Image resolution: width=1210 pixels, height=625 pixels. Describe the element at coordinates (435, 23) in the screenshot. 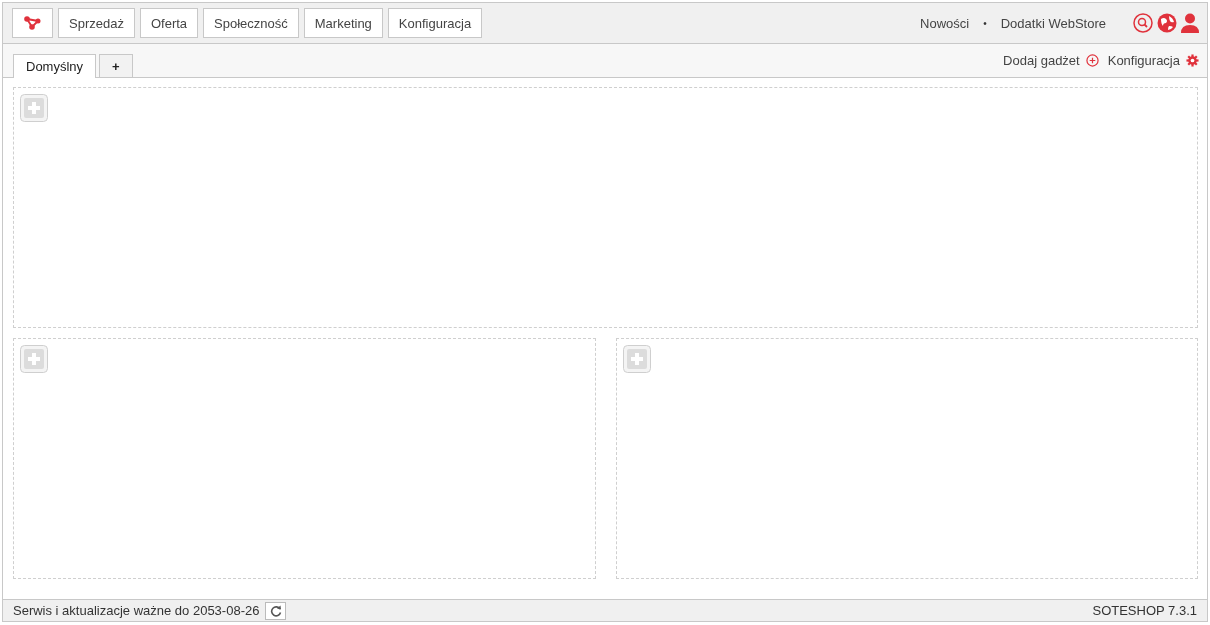

I see `menu-button: Konfiguracja` at that location.